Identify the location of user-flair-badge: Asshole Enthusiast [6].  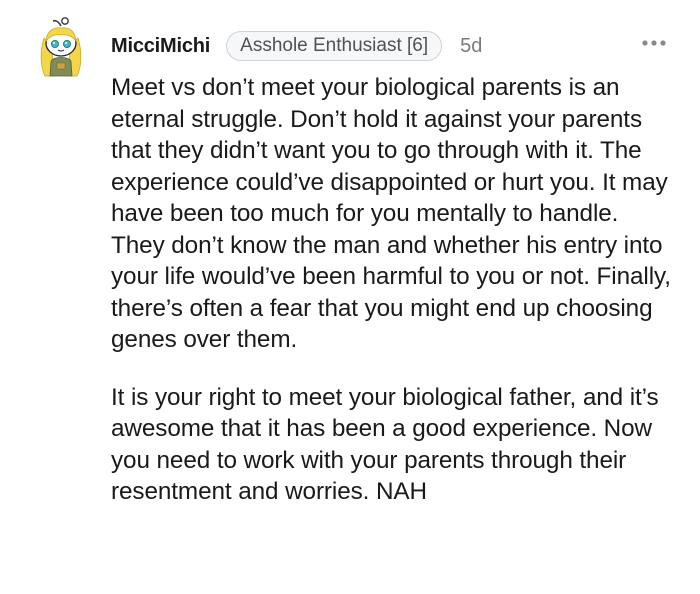
(334, 46).